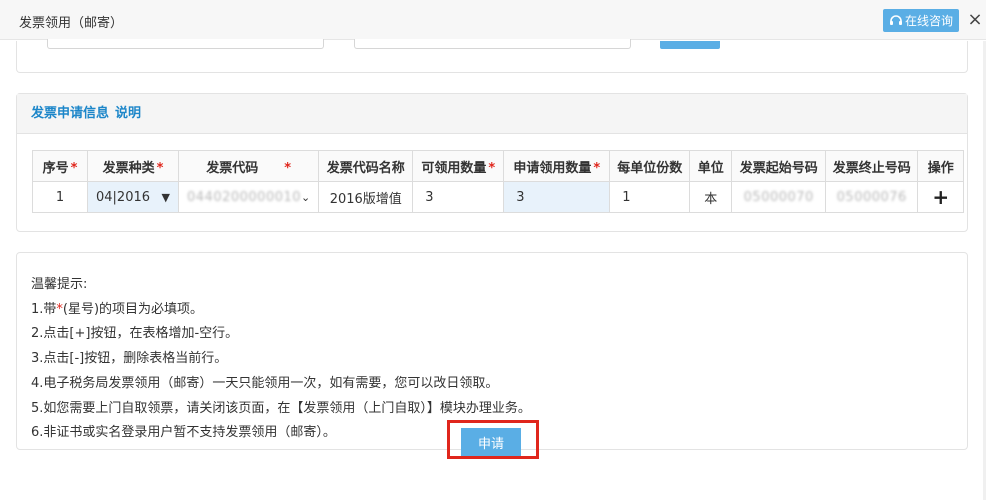  I want to click on col-per-unit-header: 每单位份数, so click(650, 166).